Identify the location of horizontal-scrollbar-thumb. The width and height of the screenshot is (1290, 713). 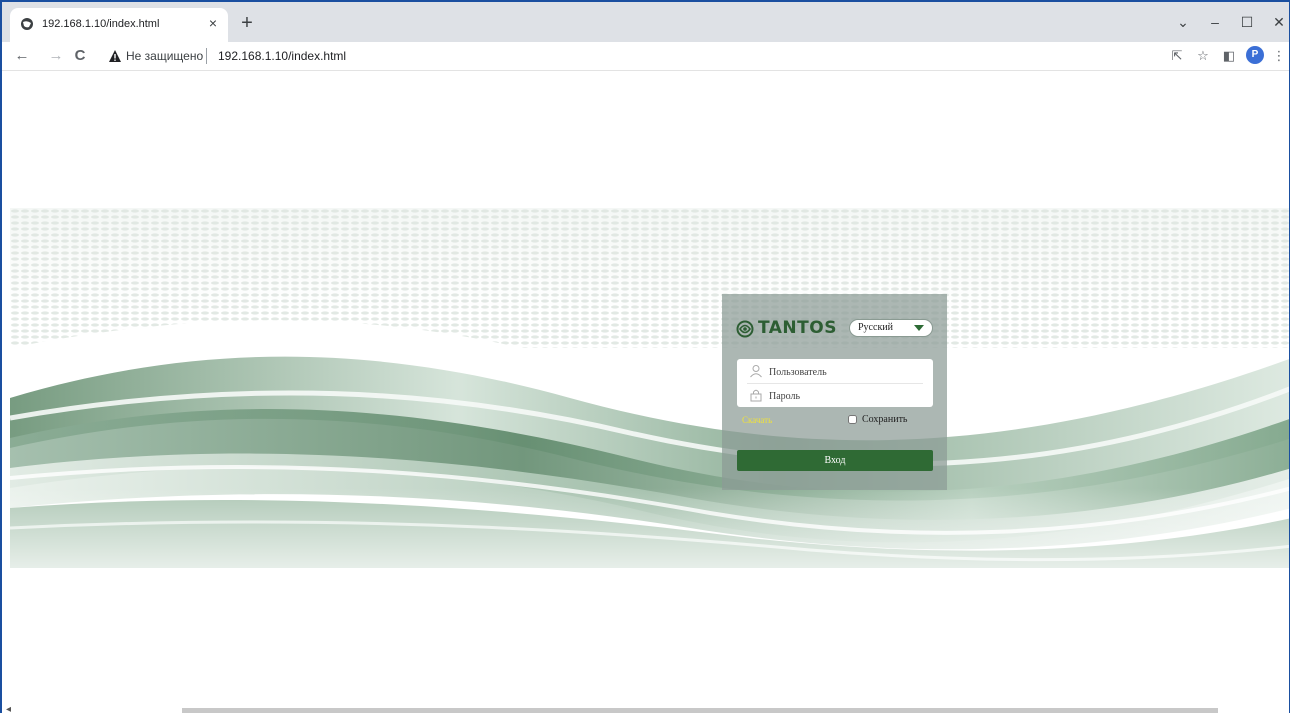
(700, 710).